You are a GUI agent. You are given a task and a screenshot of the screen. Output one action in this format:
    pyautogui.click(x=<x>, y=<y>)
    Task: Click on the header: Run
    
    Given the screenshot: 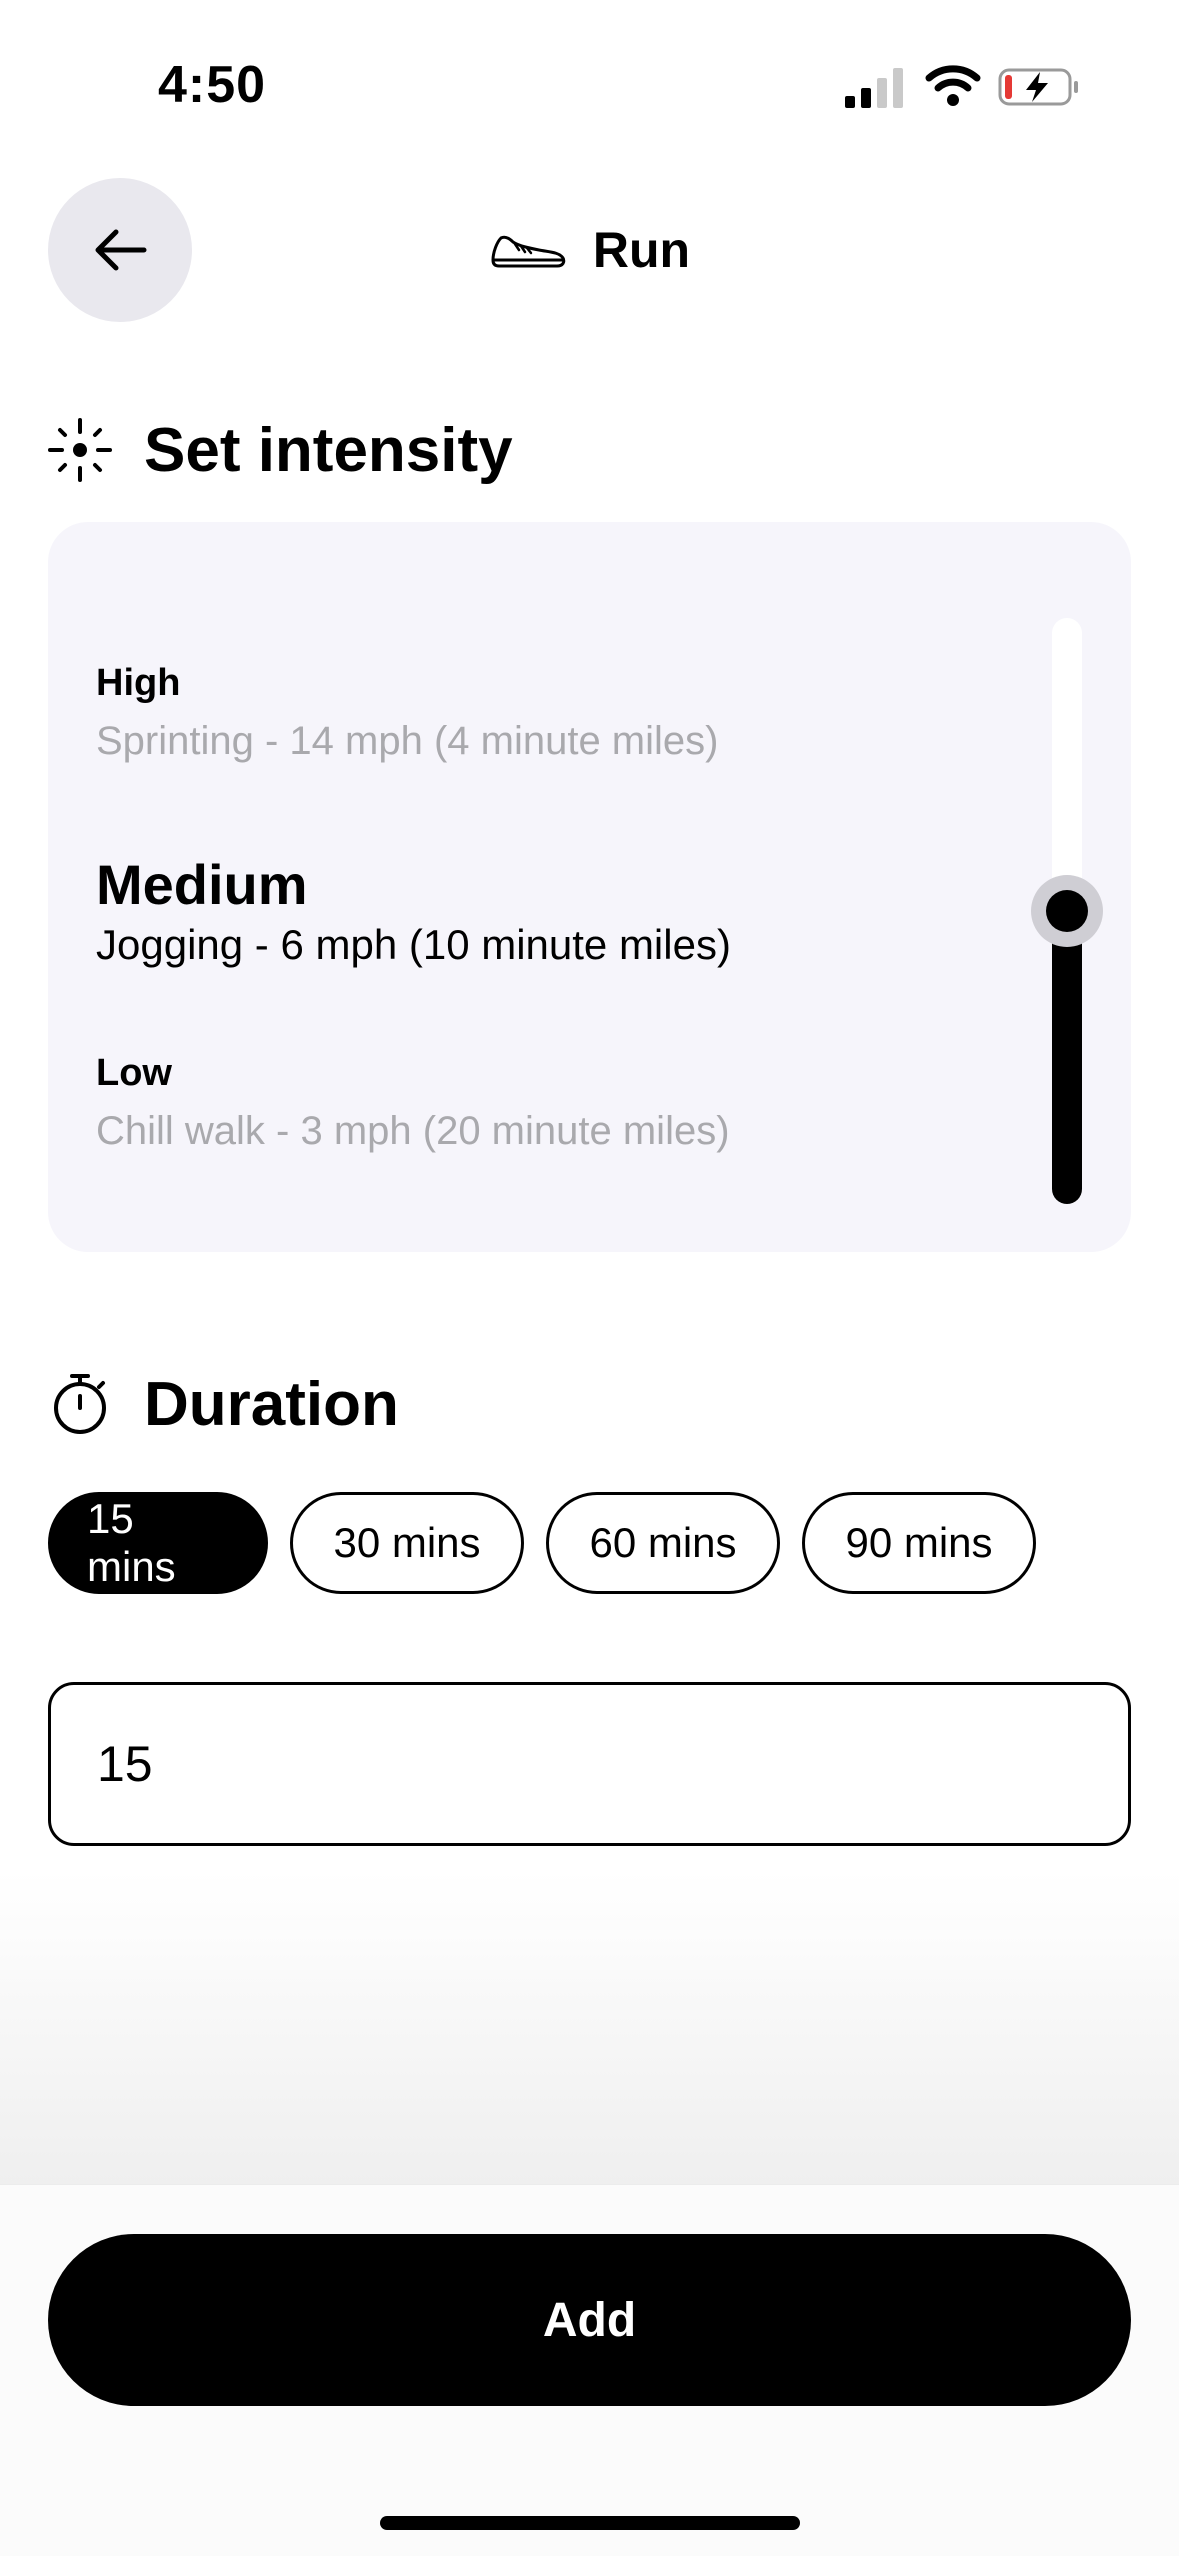 What is the action you would take?
    pyautogui.click(x=589, y=250)
    